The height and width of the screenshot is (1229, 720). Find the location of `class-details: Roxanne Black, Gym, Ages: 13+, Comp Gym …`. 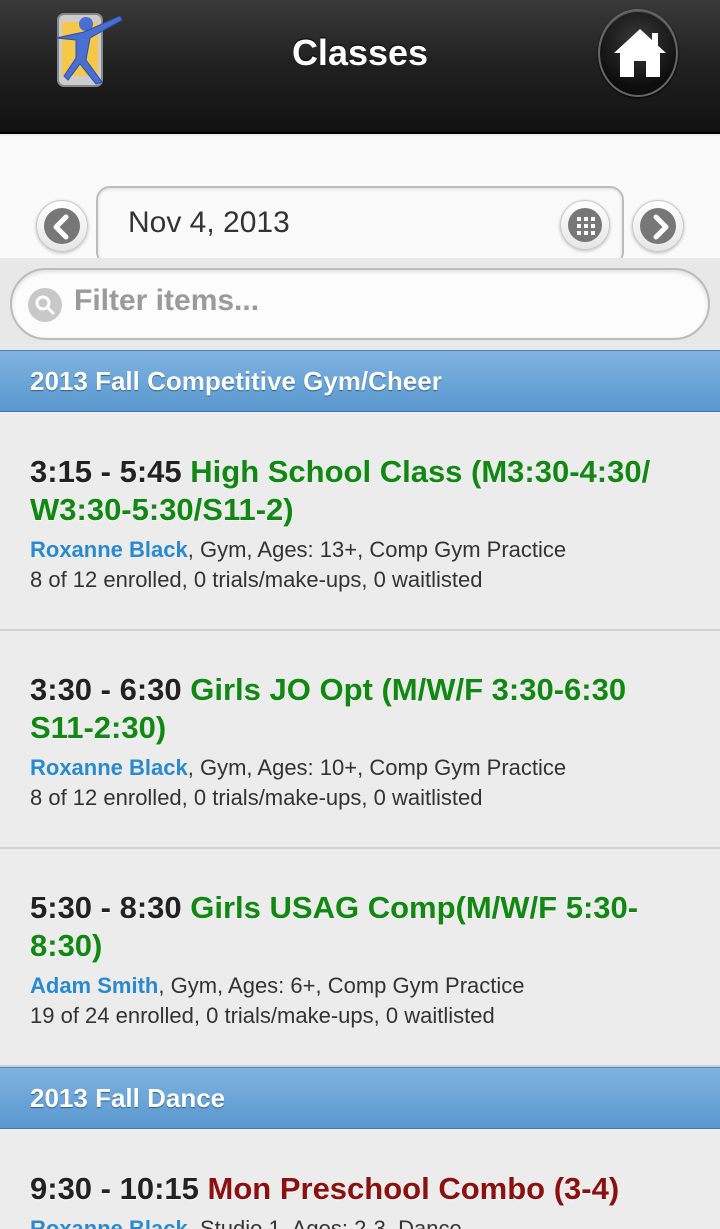

class-details: Roxanne Black, Gym, Ages: 13+, Comp Gym … is located at coordinates (370, 550).